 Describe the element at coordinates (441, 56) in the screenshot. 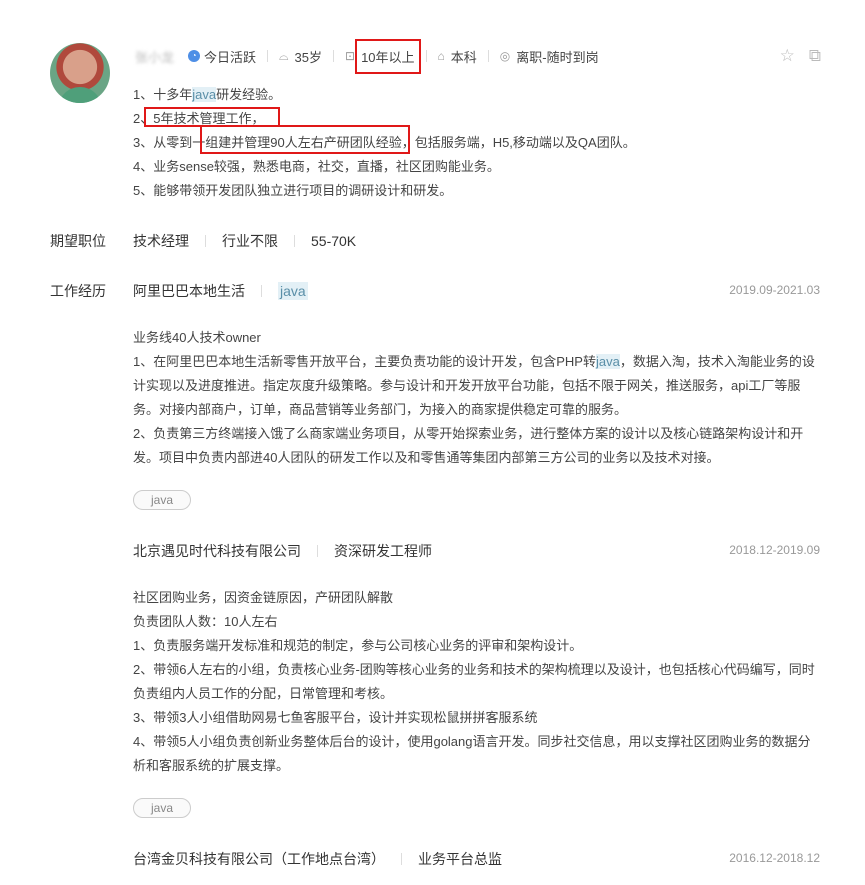

I see `graduation-cap-icon: ⌂` at that location.